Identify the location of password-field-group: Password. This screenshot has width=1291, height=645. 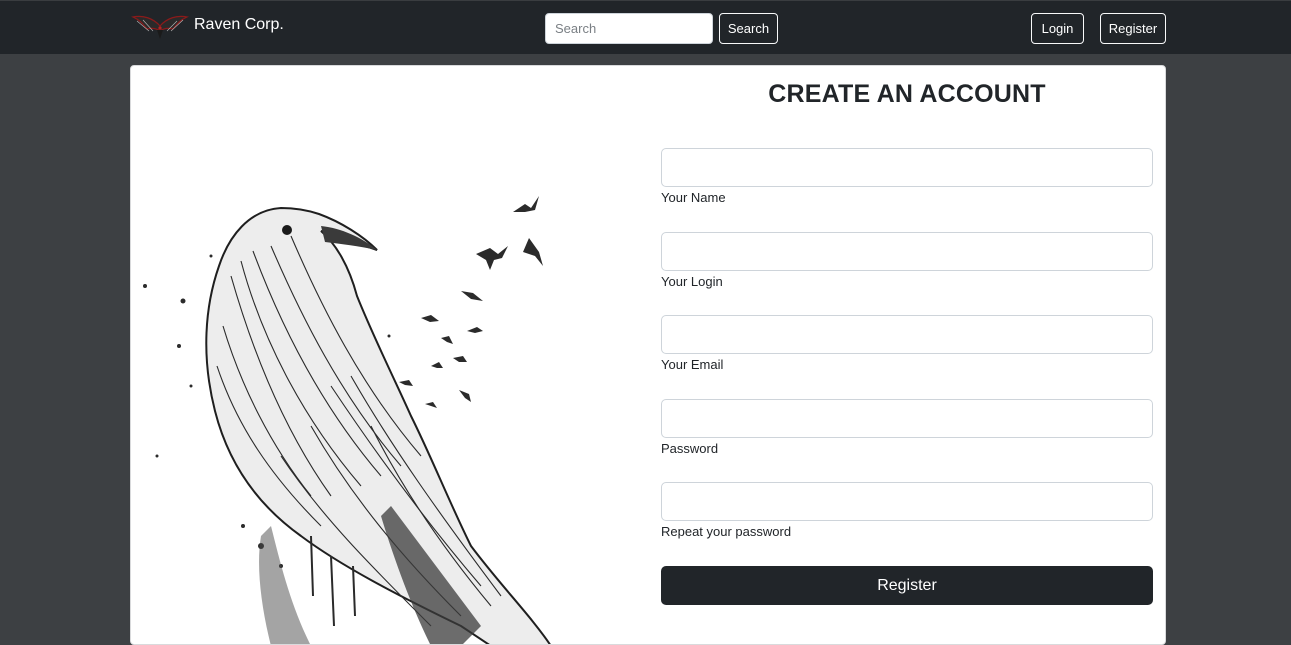
(907, 427).